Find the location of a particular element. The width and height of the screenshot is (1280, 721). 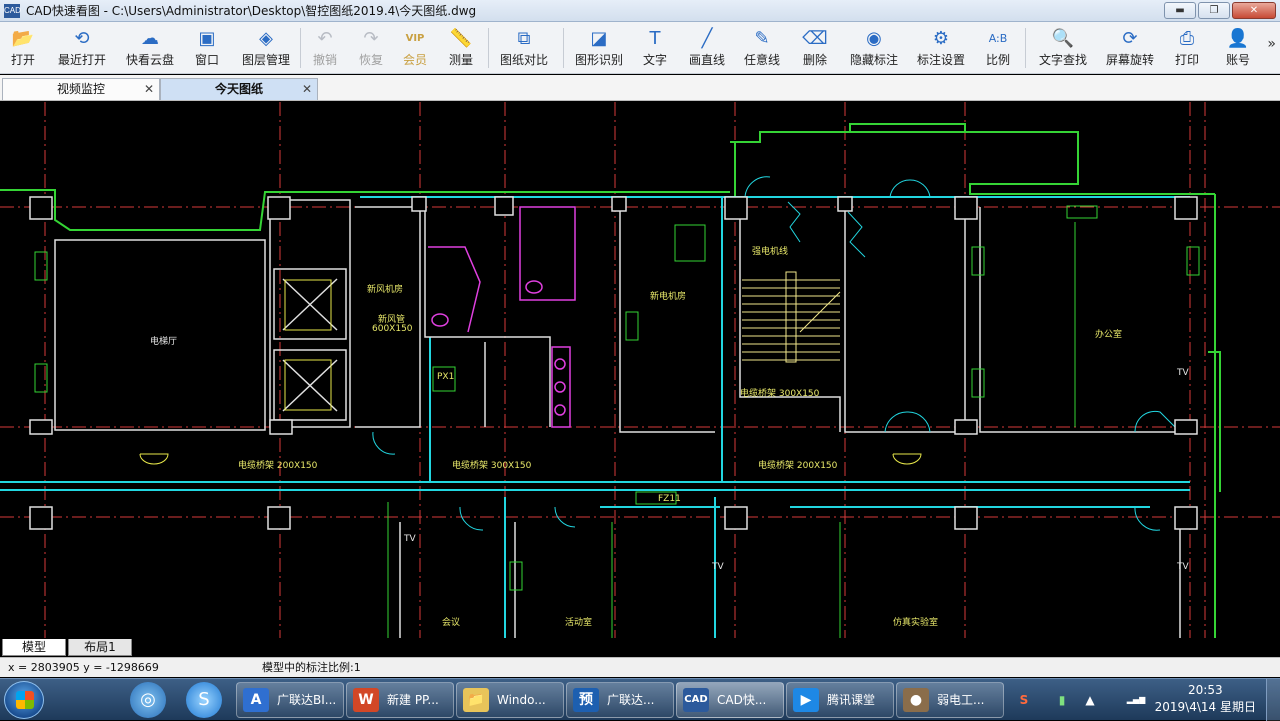

status-bar: x = 2803905 y = -1298669 模型中的标注比例:1 is located at coordinates (640, 667).